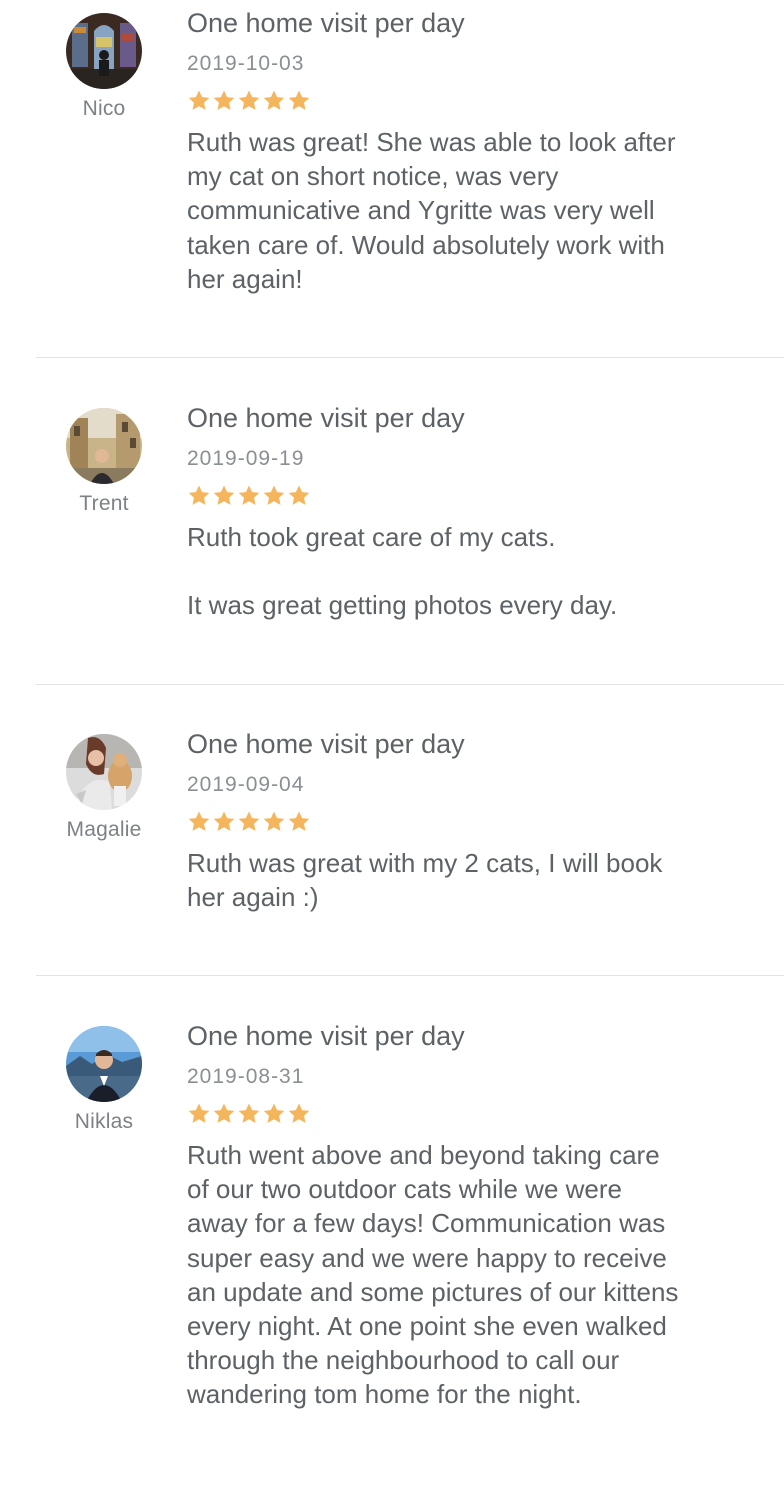 Image resolution: width=784 pixels, height=1500 pixels. I want to click on reviewer-name: Trent, so click(104, 504).